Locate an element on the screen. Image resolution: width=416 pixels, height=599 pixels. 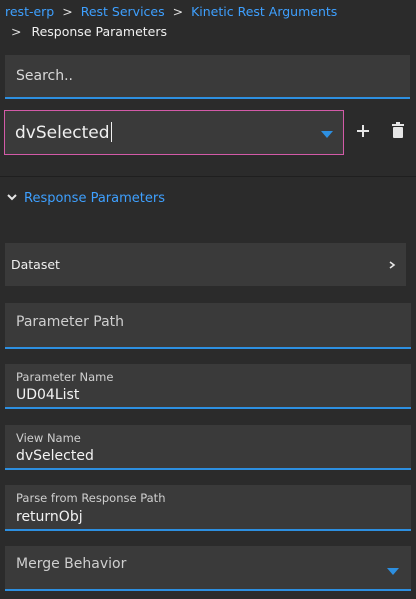
merge-behavior-label: Merge Behavior is located at coordinates (71, 564).